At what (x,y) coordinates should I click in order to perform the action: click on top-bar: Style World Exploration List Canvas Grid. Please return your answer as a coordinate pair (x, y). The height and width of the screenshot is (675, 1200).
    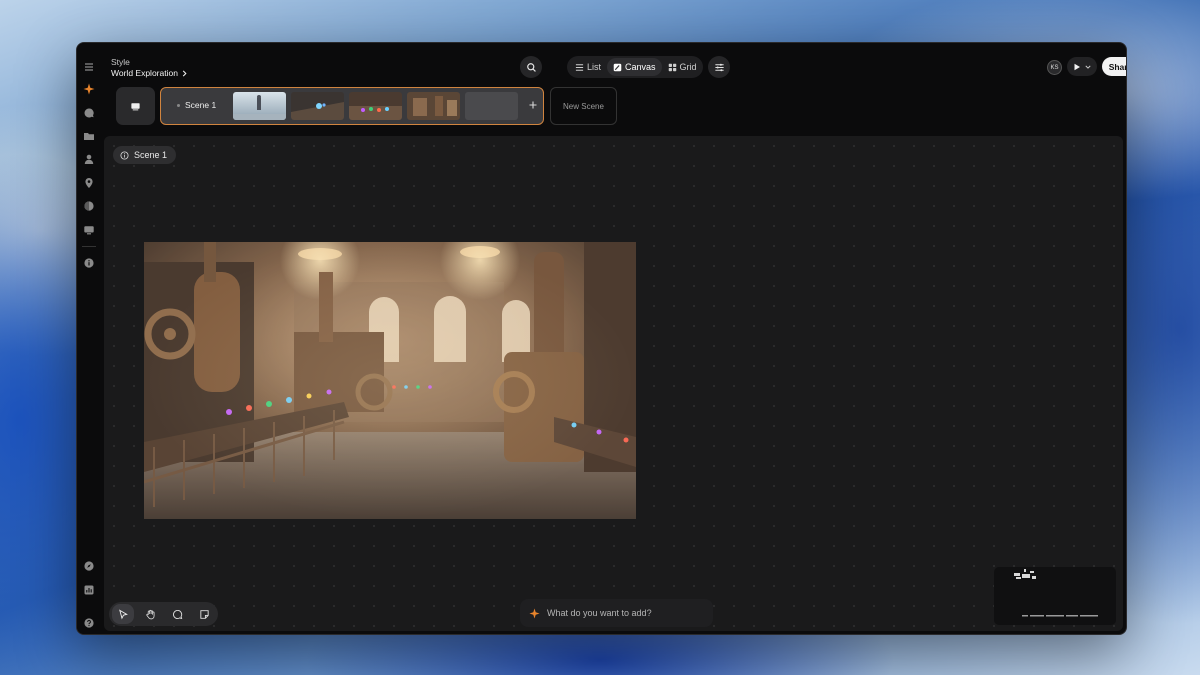
    Looking at the image, I should click on (613, 65).